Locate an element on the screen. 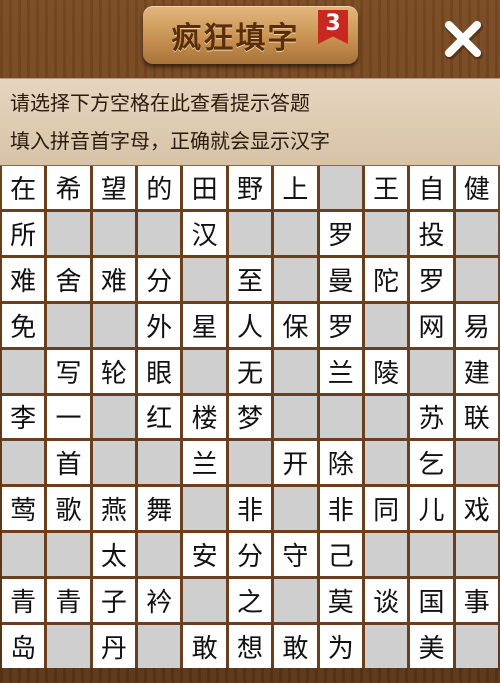  grid-cell-filled: 李 is located at coordinates (23, 417).